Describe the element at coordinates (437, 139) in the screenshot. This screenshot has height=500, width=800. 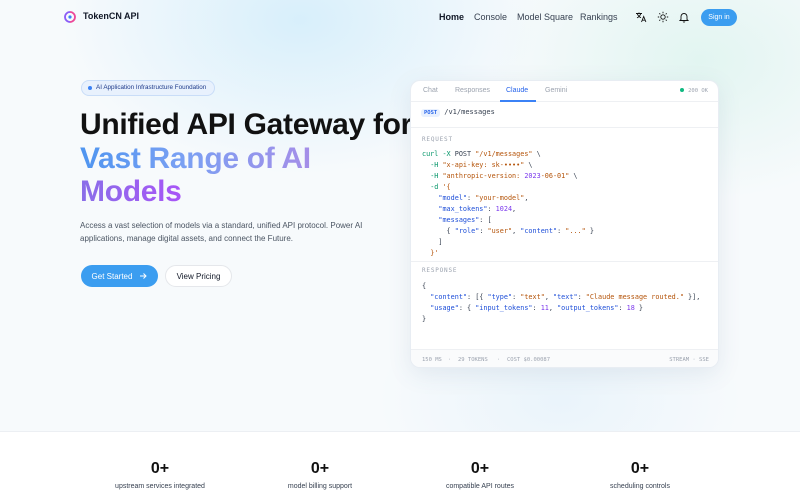
I see `request-label: REQUEST` at that location.